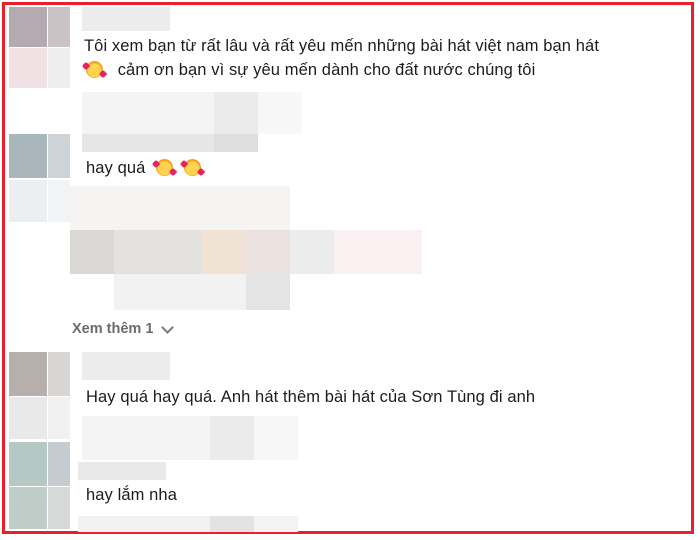  What do you see at coordinates (143, 168) in the screenshot?
I see `comment-text: hay quá` at bounding box center [143, 168].